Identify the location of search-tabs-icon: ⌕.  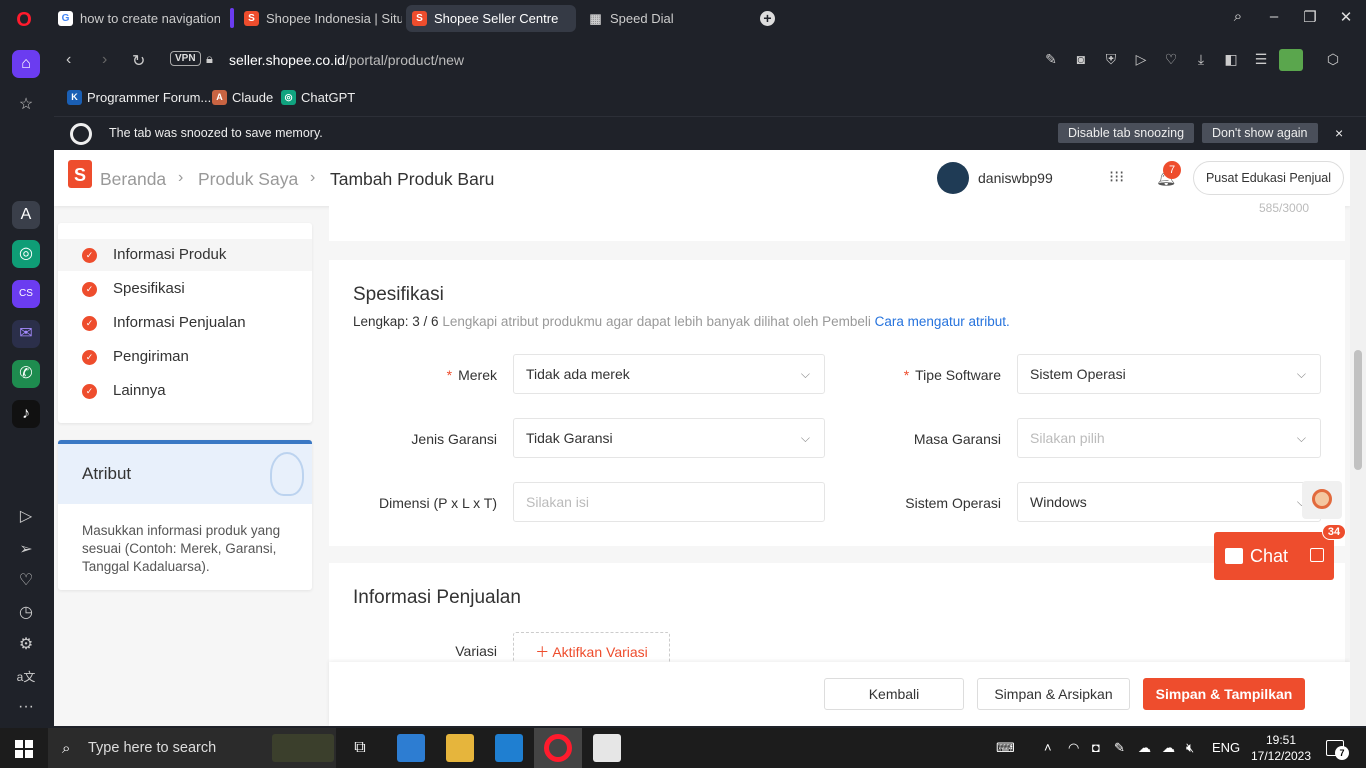
(1238, 16).